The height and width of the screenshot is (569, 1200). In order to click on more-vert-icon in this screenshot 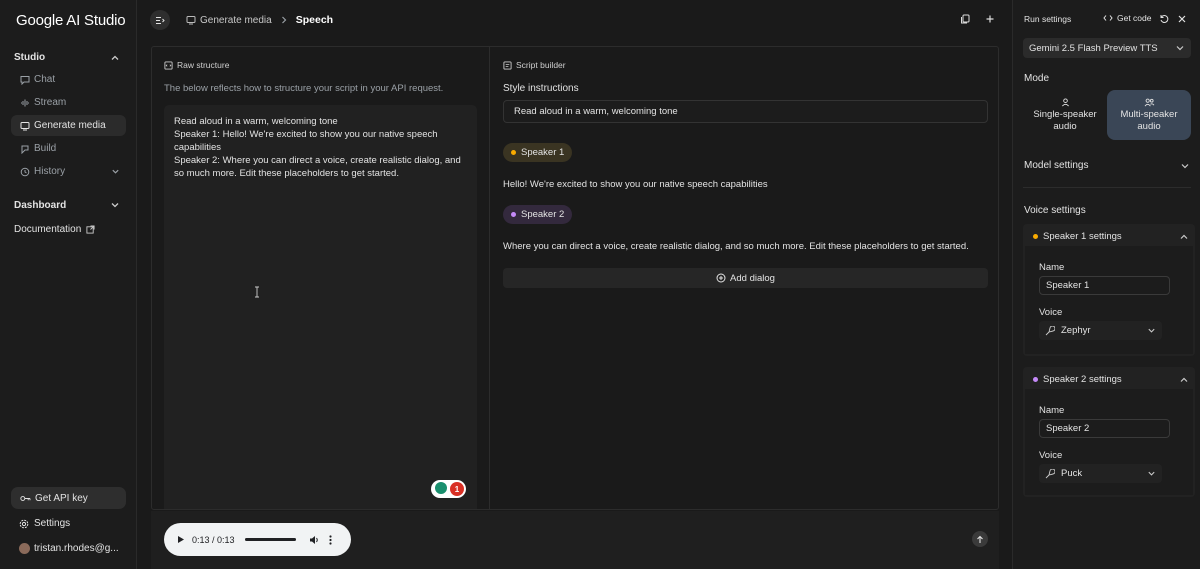, I will do `click(330, 539)`.